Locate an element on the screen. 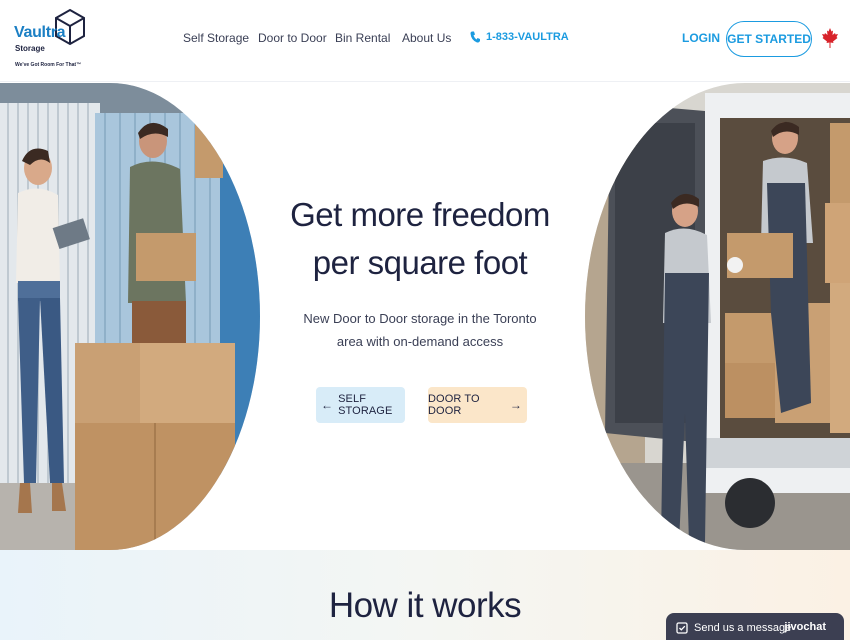 The height and width of the screenshot is (640, 850). phone-link: 1-833-VAULTRA is located at coordinates (519, 37).